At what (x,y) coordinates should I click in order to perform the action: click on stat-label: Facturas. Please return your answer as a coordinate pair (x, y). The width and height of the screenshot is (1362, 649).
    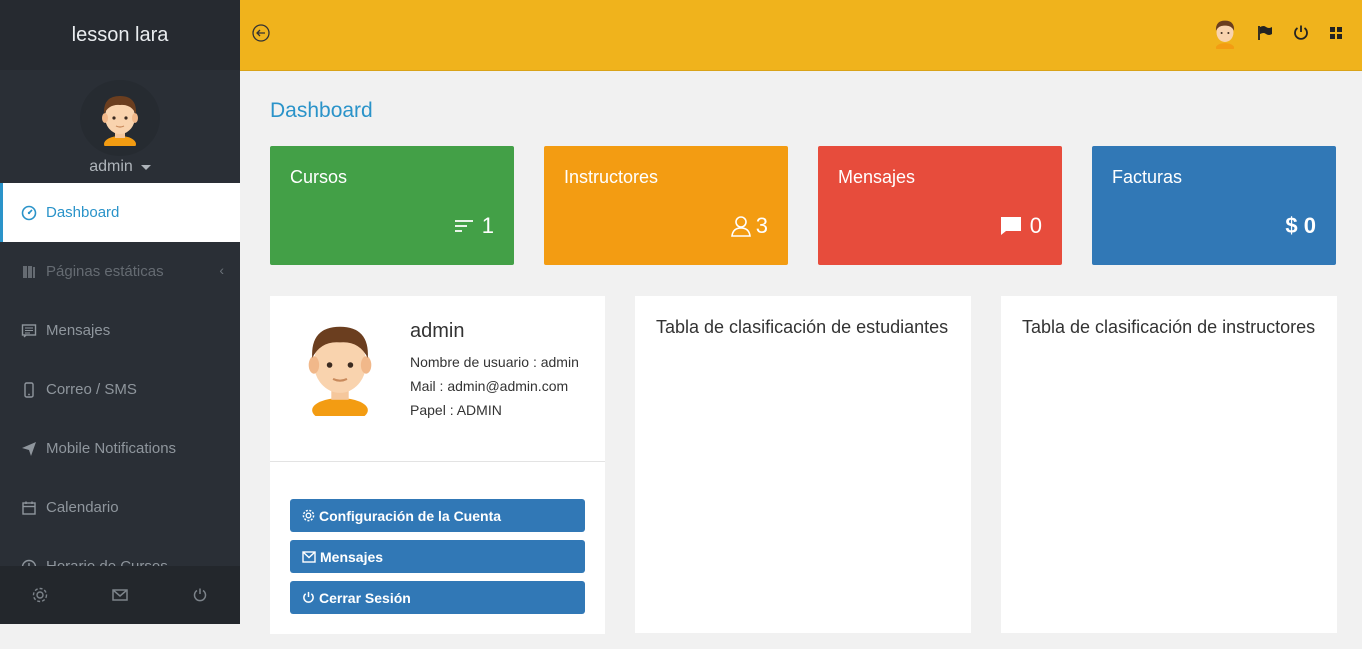
    Looking at the image, I should click on (1147, 177).